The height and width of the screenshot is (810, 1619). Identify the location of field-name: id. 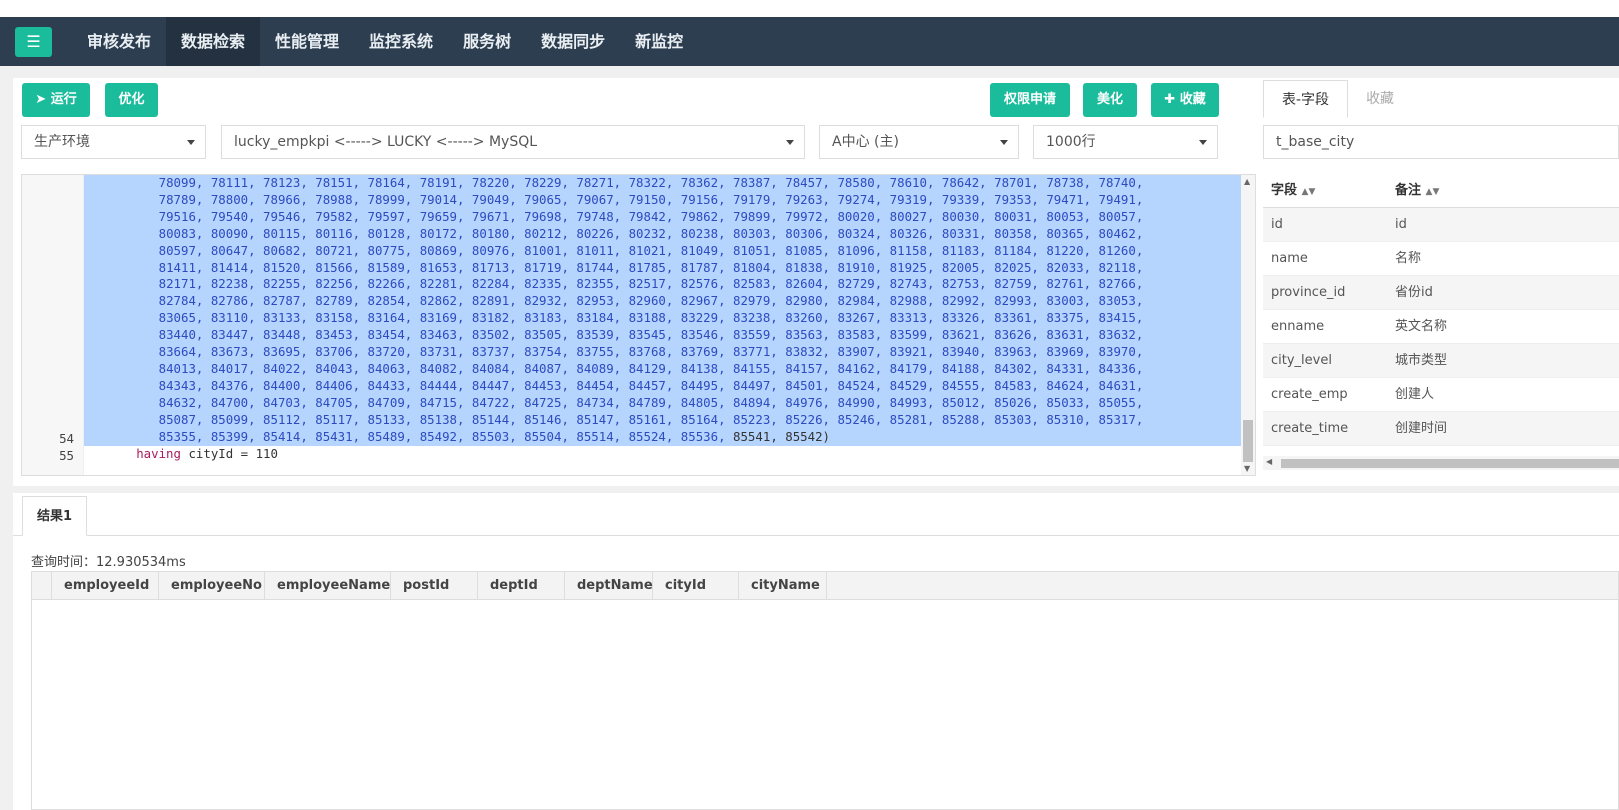
(1277, 224).